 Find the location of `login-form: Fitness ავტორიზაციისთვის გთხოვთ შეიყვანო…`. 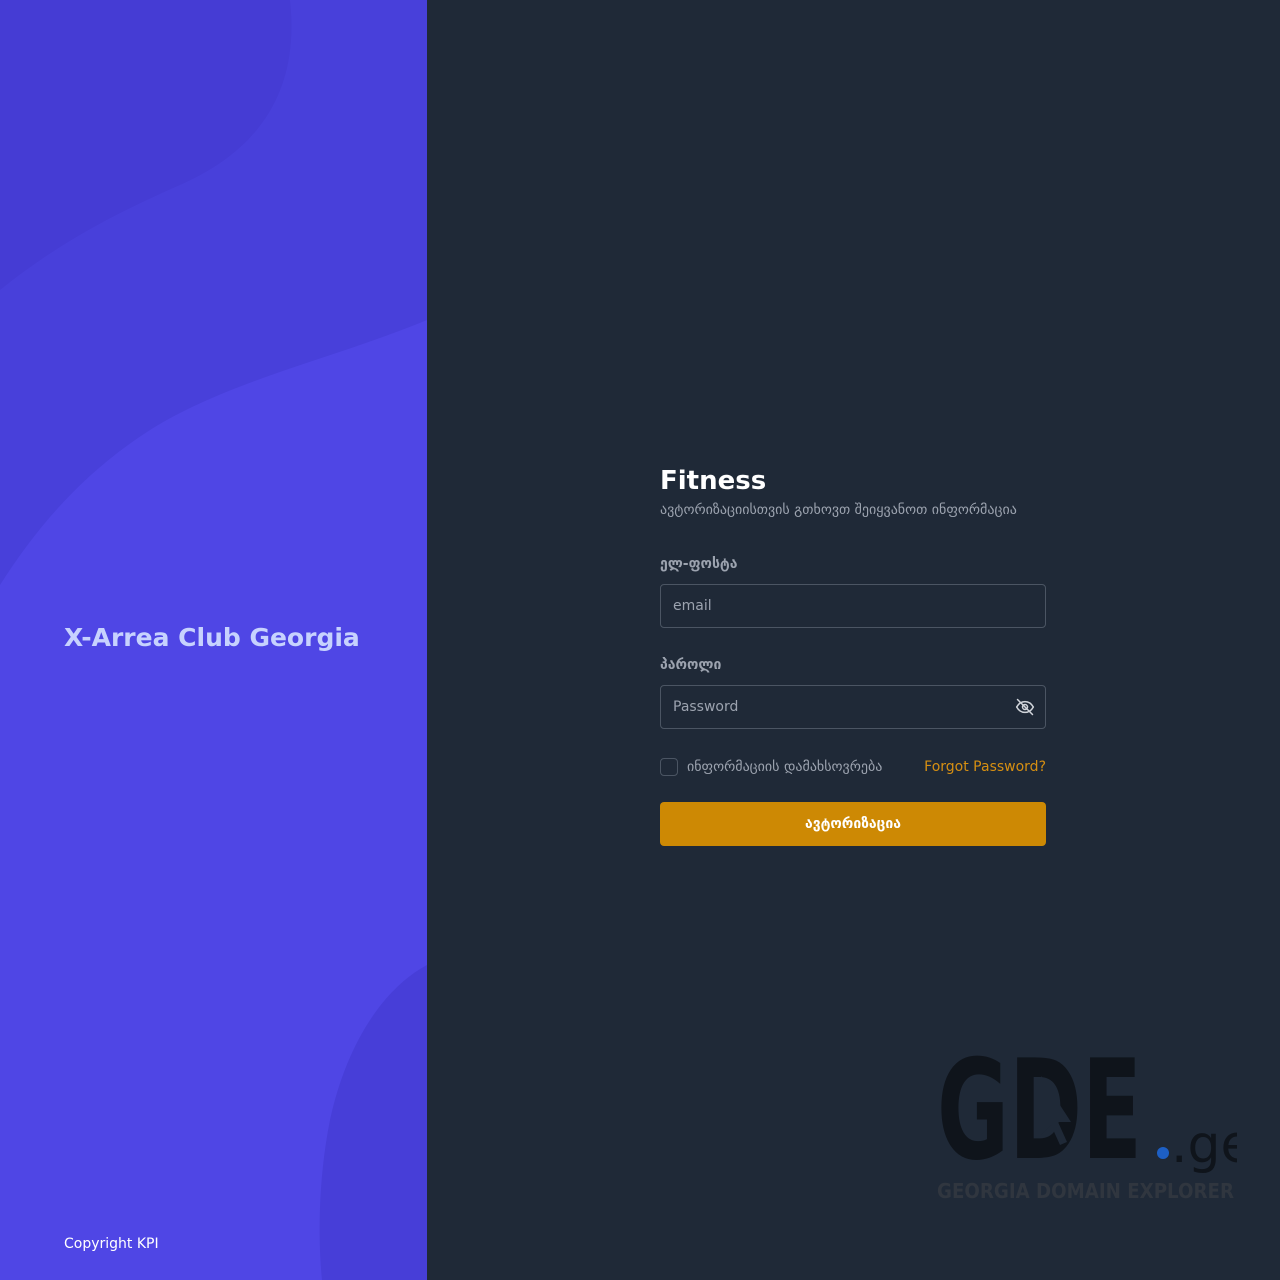

login-form: Fitness ავტორიზაციისთვის გთხოვთ შეიყვანო… is located at coordinates (853, 655).